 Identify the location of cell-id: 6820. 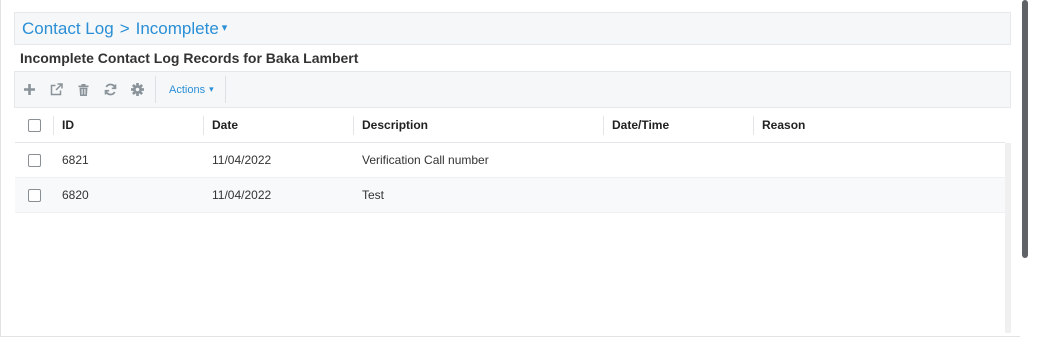
(75, 195).